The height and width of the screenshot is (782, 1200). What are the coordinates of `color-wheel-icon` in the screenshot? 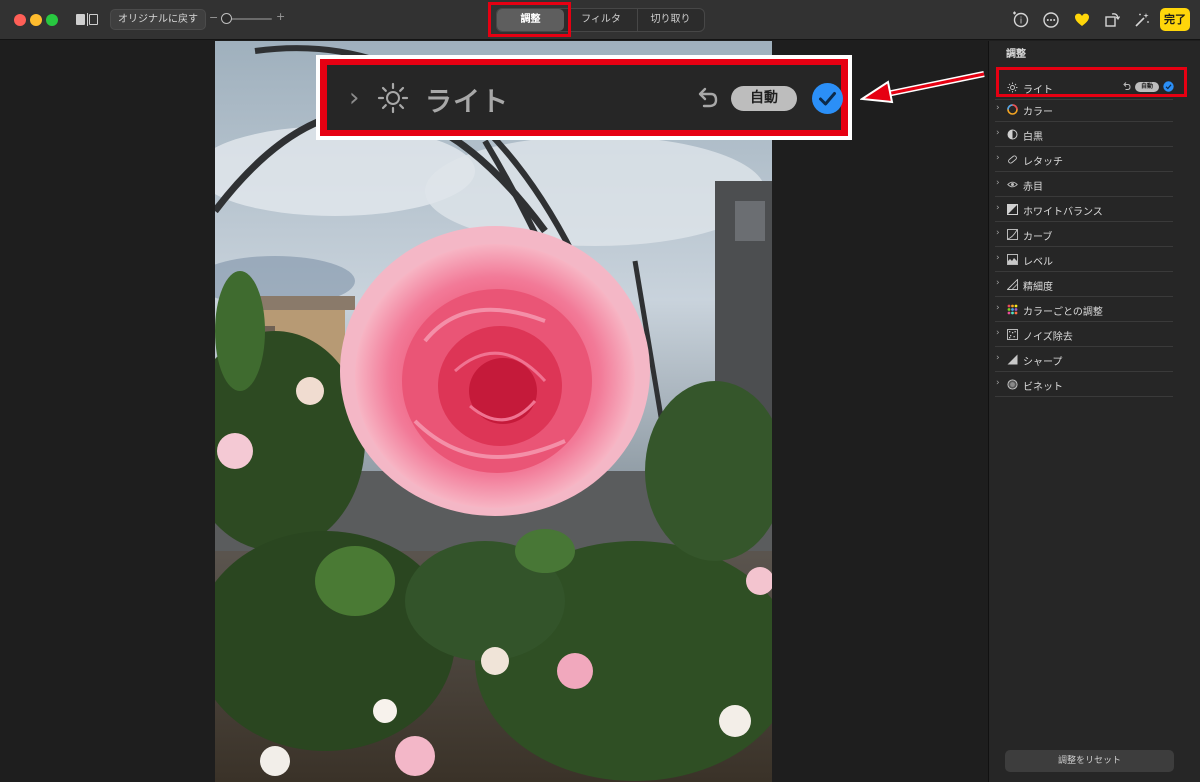 It's located at (1012, 109).